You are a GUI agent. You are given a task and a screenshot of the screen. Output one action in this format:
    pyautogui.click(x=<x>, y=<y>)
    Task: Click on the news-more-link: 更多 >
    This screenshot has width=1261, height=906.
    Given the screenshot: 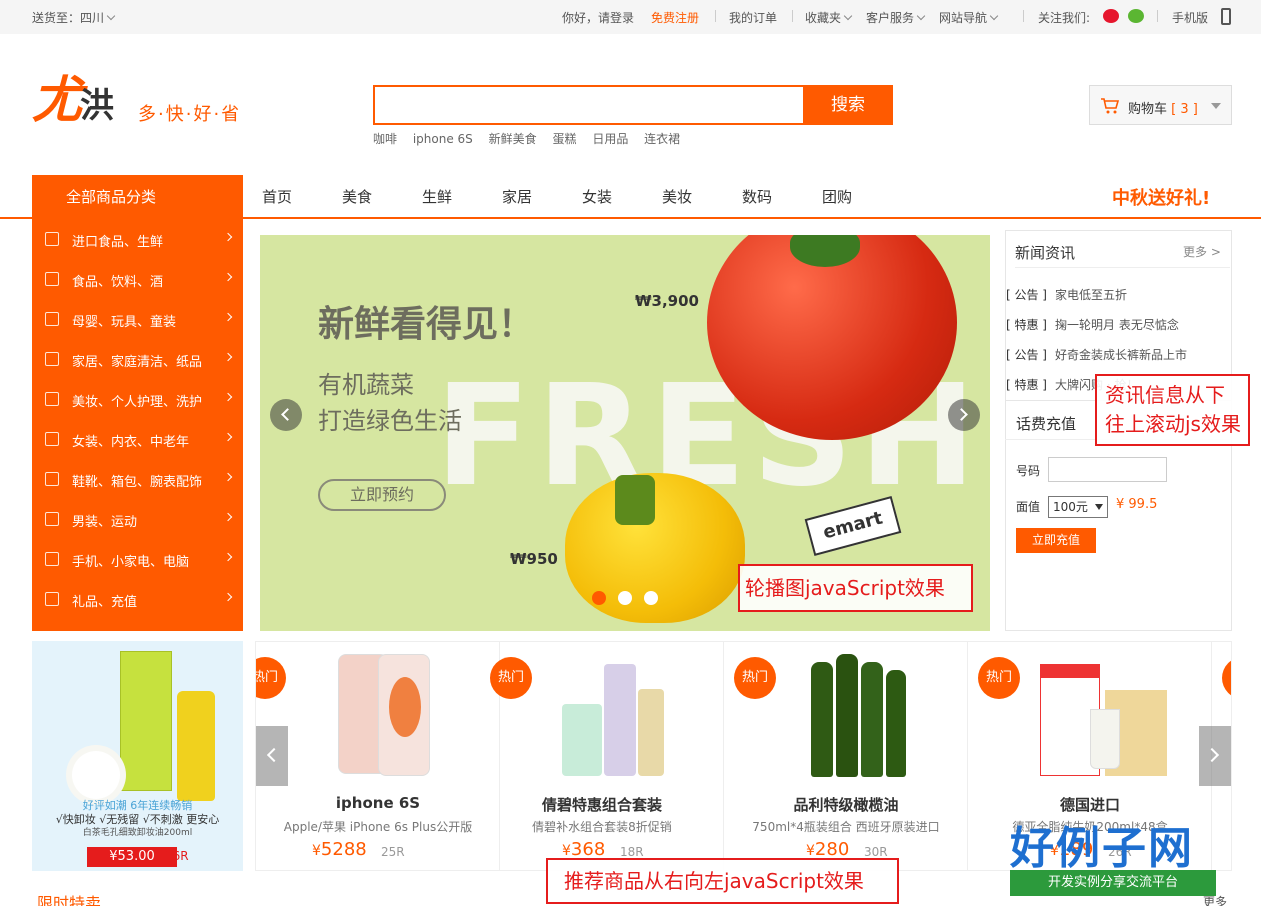 What is the action you would take?
    pyautogui.click(x=1202, y=251)
    